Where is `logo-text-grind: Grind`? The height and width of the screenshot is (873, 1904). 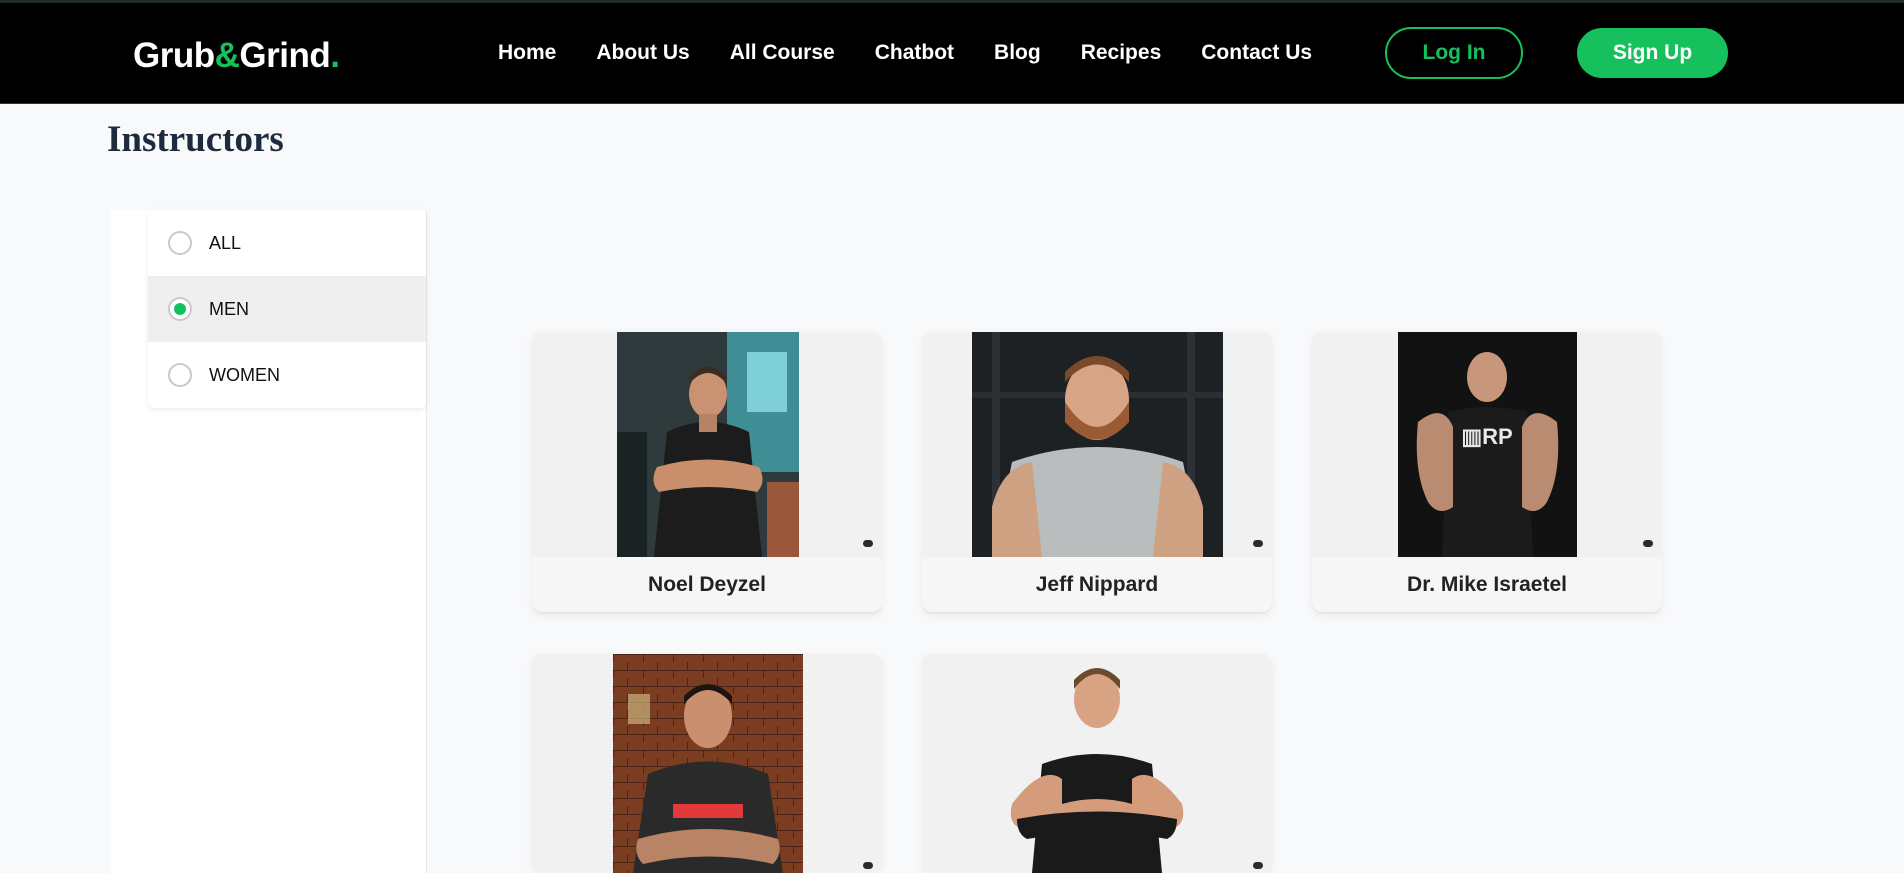 logo-text-grind: Grind is located at coordinates (285, 55).